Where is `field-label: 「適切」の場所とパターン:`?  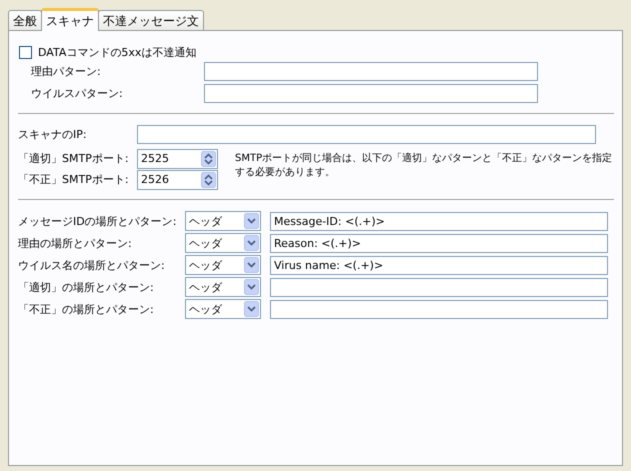 field-label: 「適切」の場所とパターン: is located at coordinates (86, 287).